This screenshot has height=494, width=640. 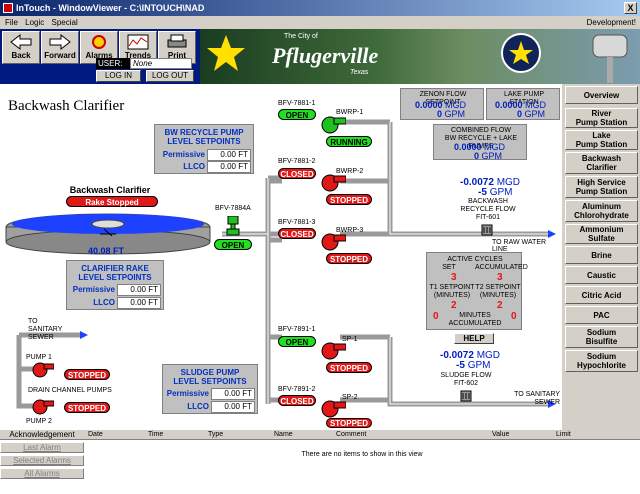 What do you see at coordinates (349, 141) in the screenshot?
I see `pump-status-badge: RUNNING` at bounding box center [349, 141].